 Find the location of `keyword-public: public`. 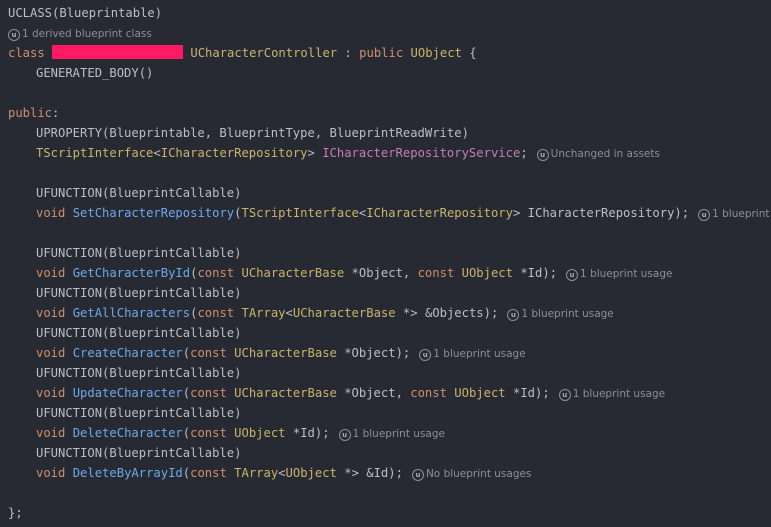

keyword-public: public is located at coordinates (30, 113).